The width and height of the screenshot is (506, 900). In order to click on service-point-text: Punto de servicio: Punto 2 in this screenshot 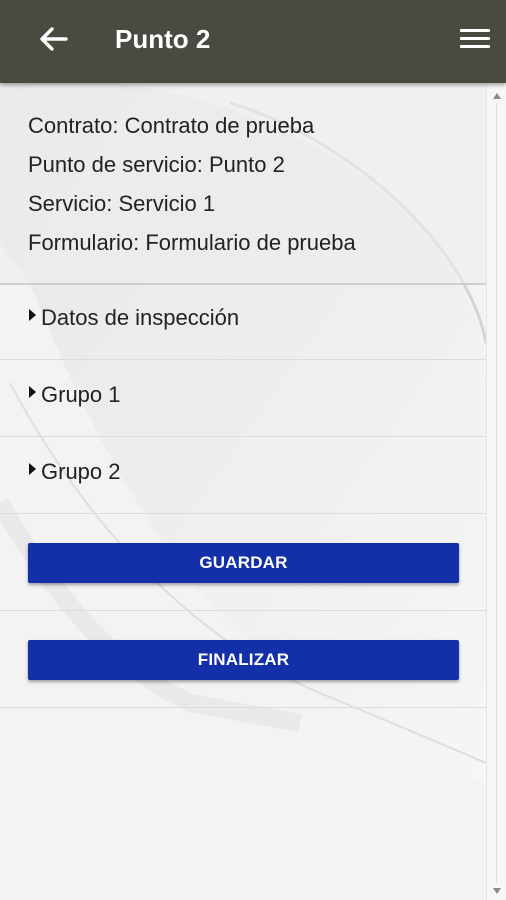, I will do `click(156, 164)`.